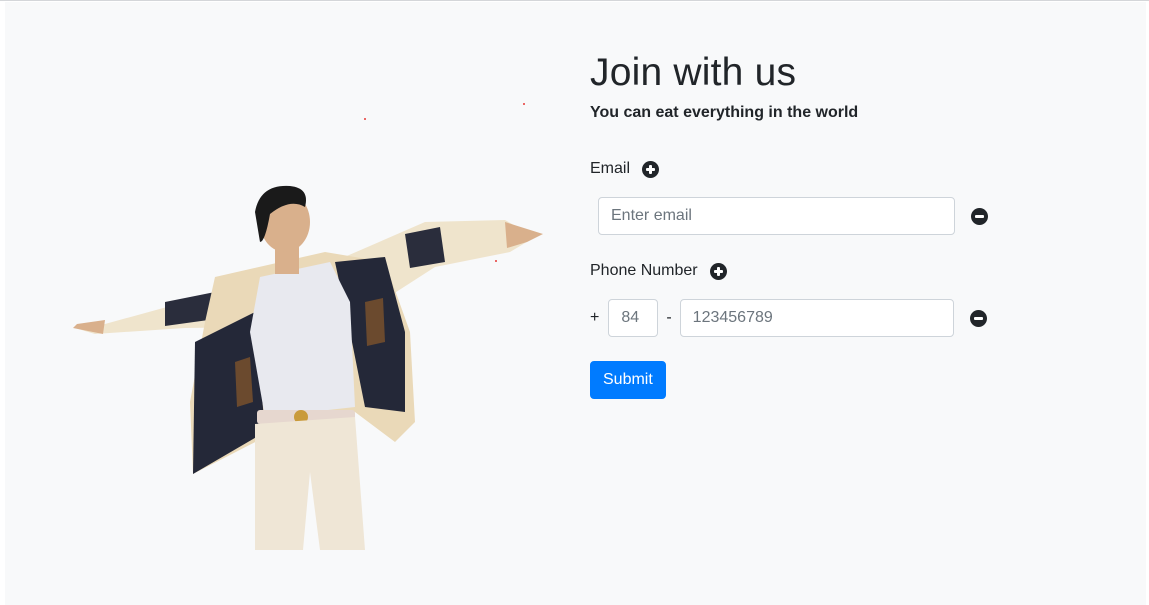 The height and width of the screenshot is (605, 1149). Describe the element at coordinates (628, 380) in the screenshot. I see `submit-button: Submit` at that location.